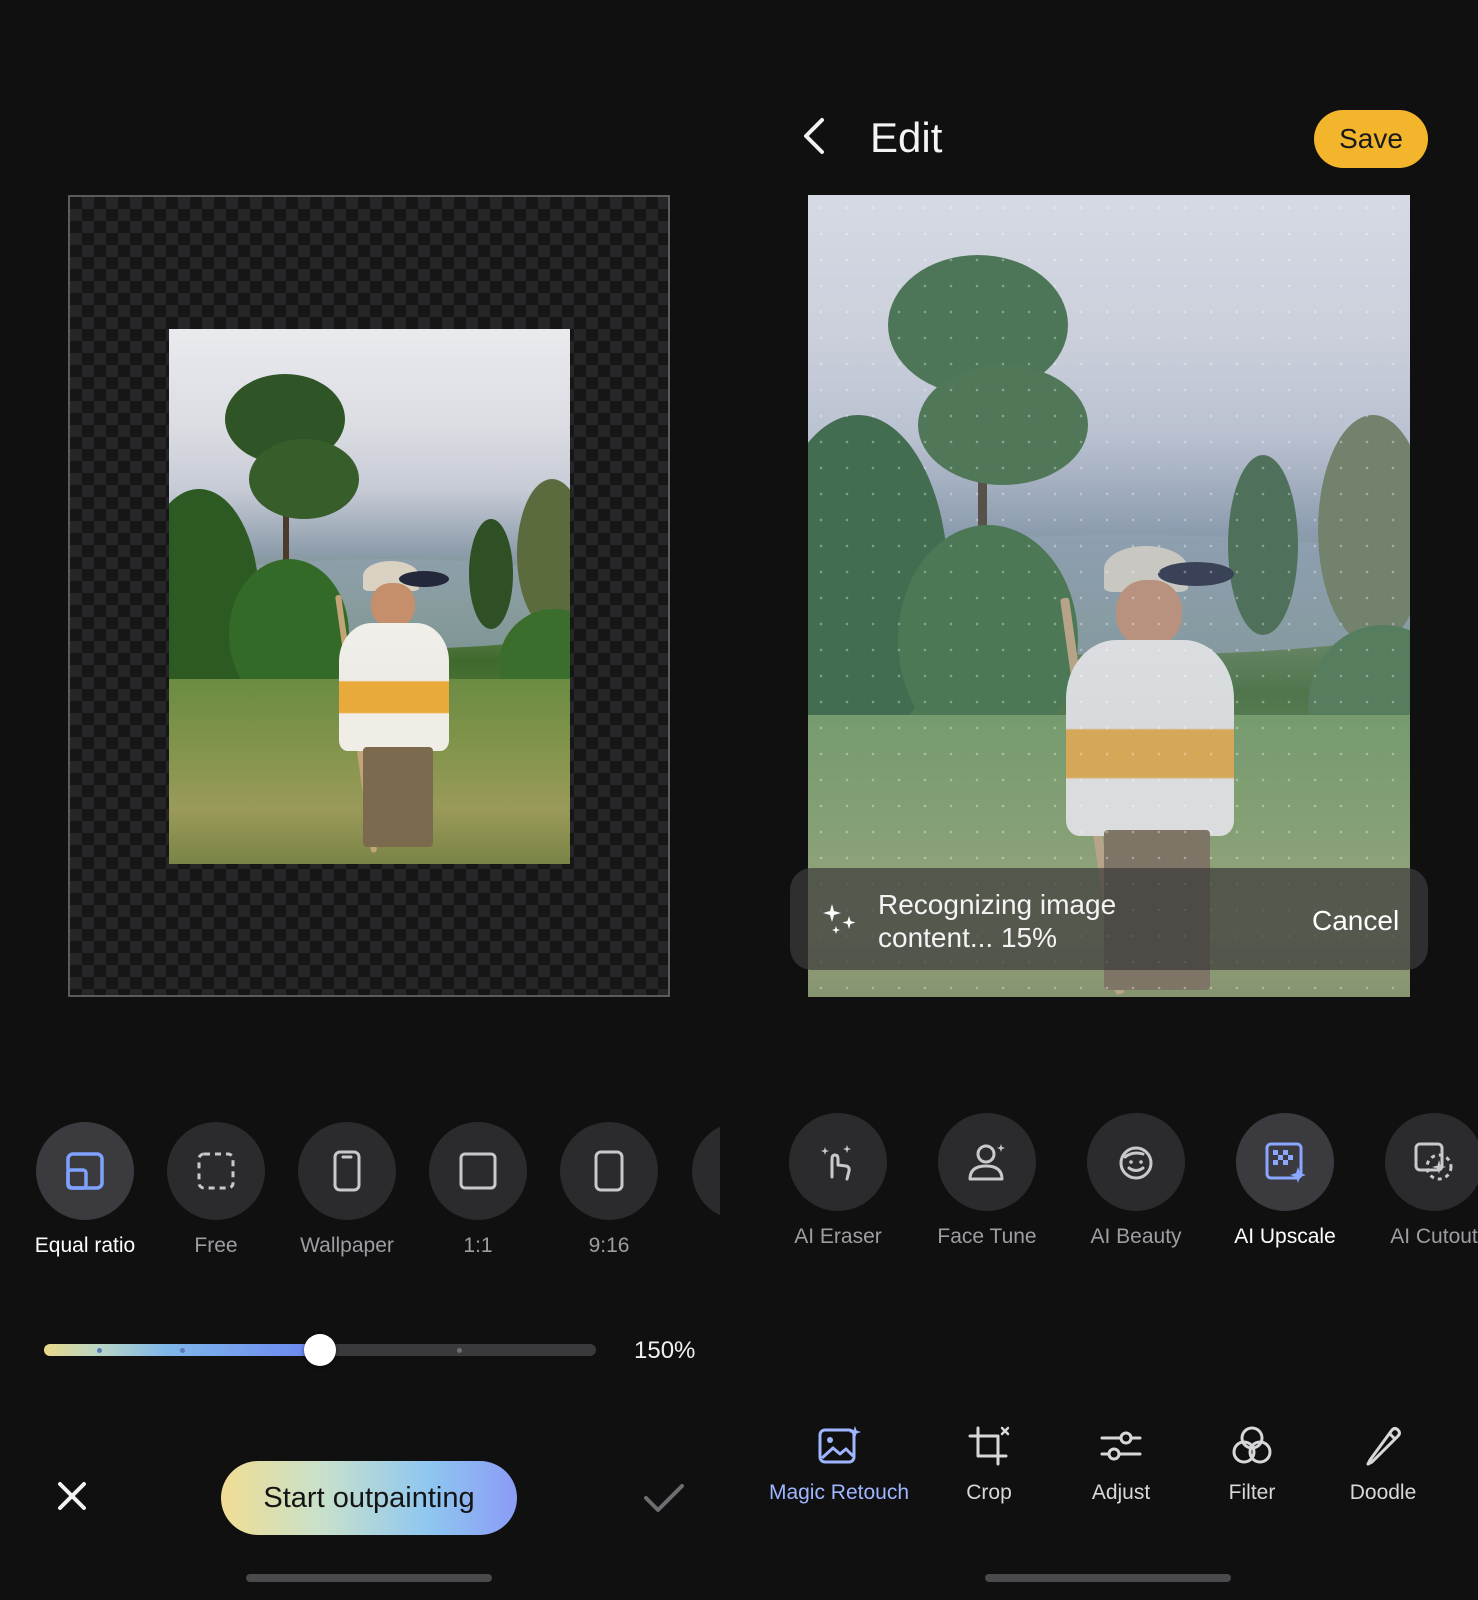 The width and height of the screenshot is (1478, 1600). What do you see at coordinates (968, 937) in the screenshot?
I see `progress-line-2: content... 15%` at bounding box center [968, 937].